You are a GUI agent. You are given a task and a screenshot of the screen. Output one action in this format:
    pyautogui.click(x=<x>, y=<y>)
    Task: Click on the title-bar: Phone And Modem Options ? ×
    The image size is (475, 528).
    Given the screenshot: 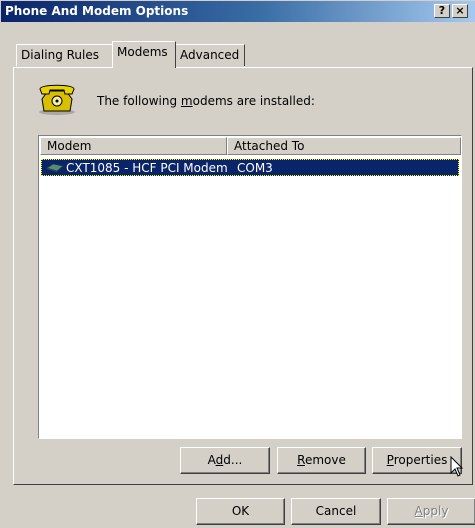 What is the action you would take?
    pyautogui.click(x=238, y=11)
    